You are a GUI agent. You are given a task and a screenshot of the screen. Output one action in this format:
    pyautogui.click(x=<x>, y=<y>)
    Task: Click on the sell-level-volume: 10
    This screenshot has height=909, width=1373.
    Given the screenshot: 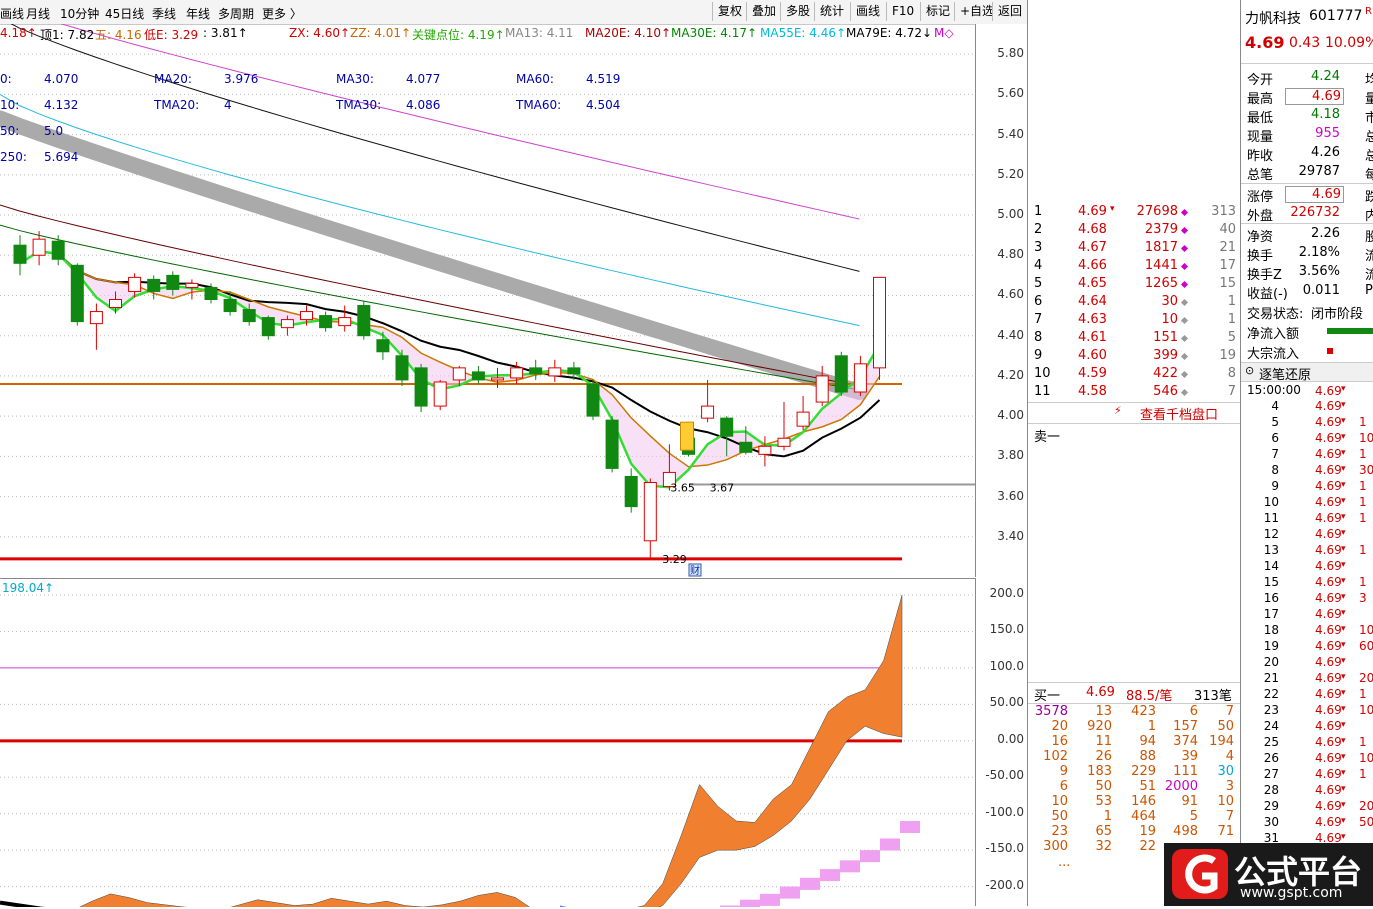 What is the action you would take?
    pyautogui.click(x=1169, y=319)
    